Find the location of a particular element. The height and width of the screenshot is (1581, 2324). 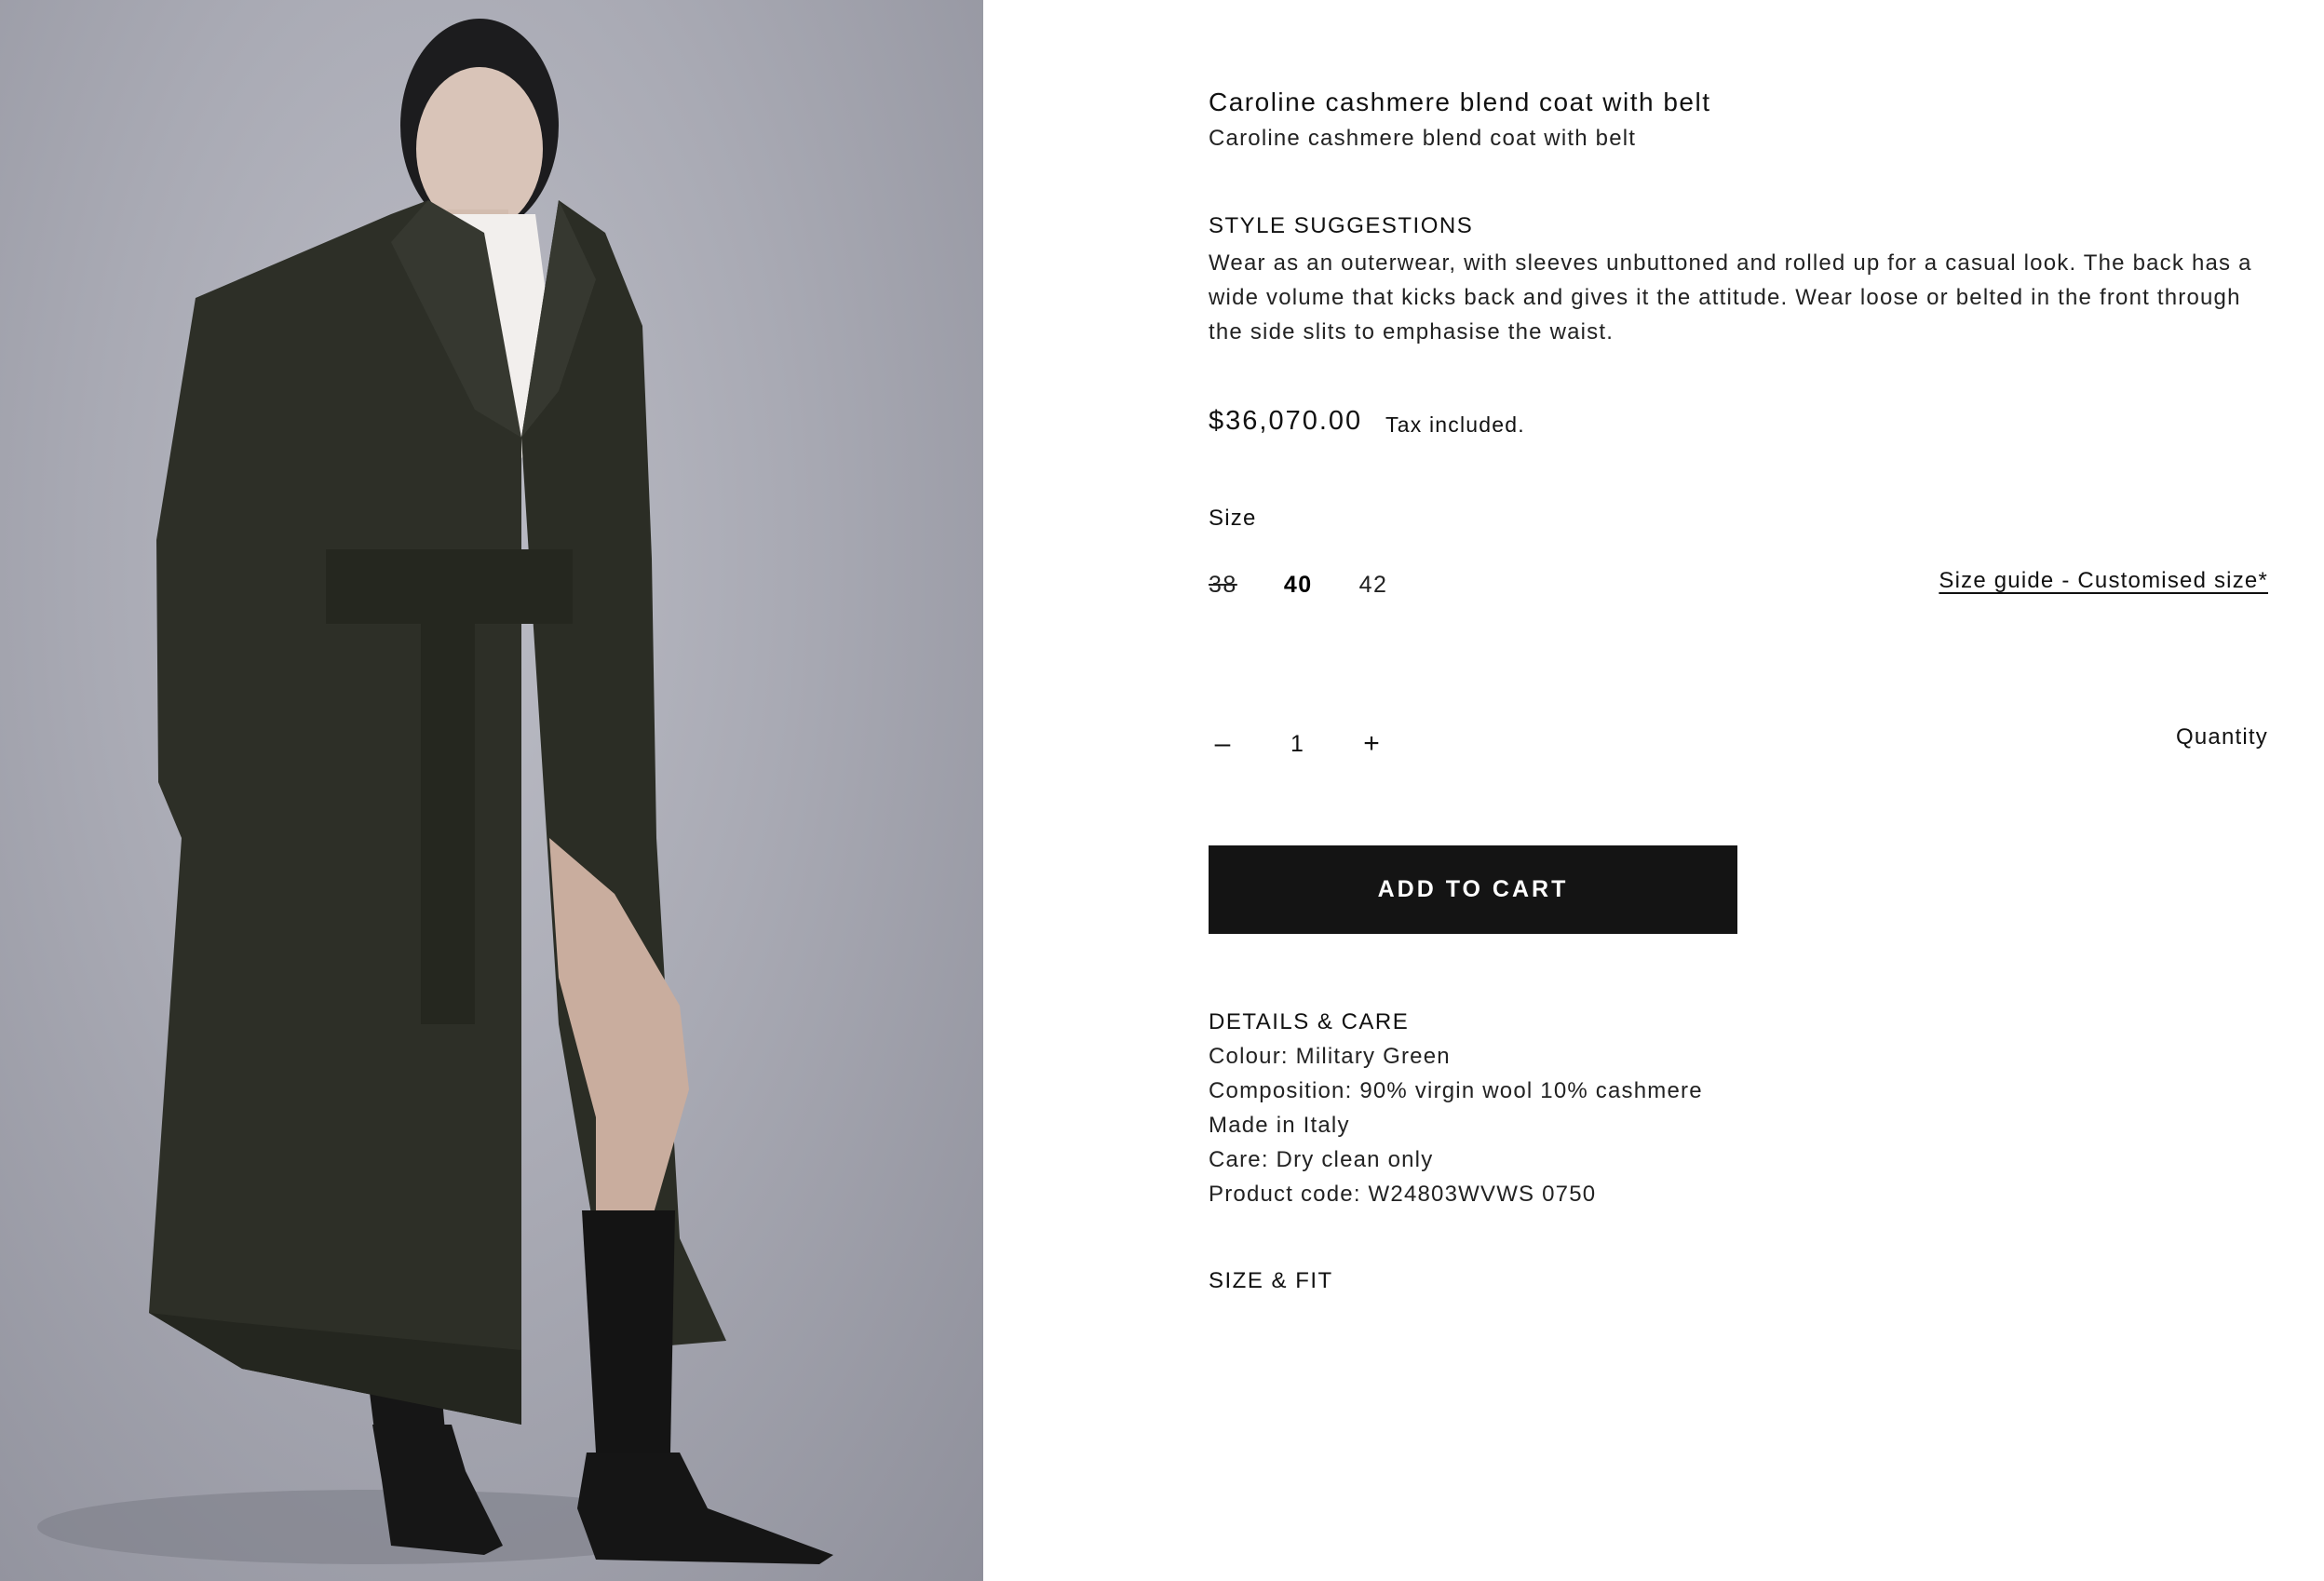

add-to-cart-button: ADD TO CART is located at coordinates (1473, 889).